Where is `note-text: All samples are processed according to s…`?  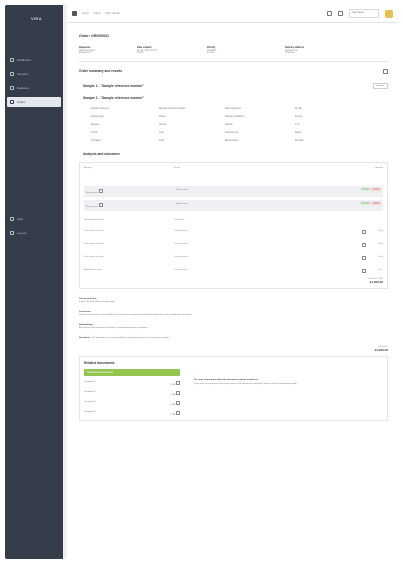
note-text: All samples are processed according to s… is located at coordinates (114, 328).